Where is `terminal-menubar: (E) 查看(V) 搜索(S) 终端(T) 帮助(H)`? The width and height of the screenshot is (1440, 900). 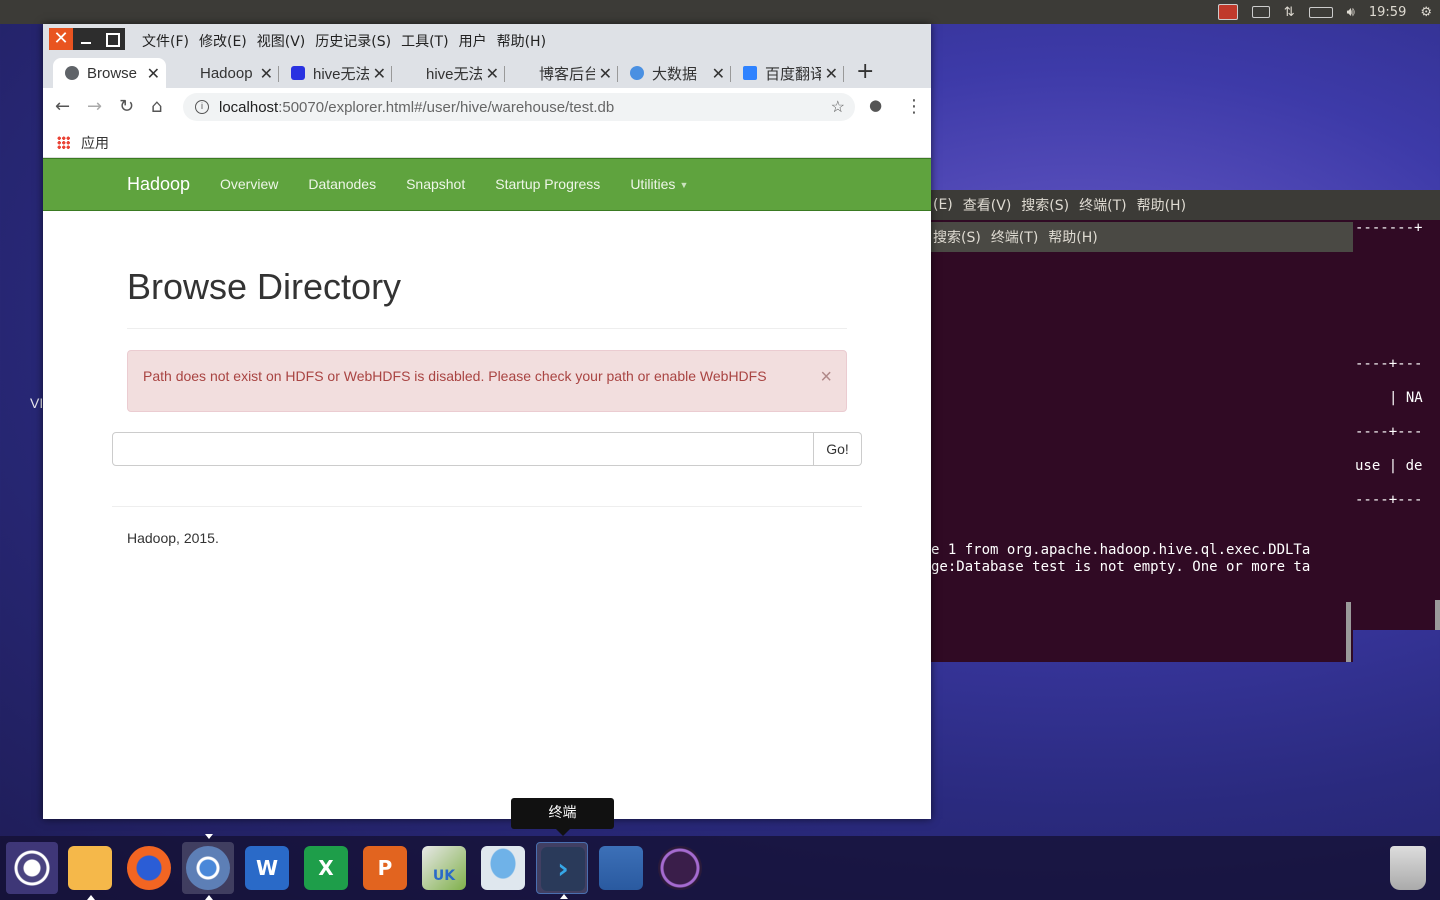
terminal-menubar: (E) 查看(V) 搜索(S) 终端(T) 帮助(H) is located at coordinates (1185, 205).